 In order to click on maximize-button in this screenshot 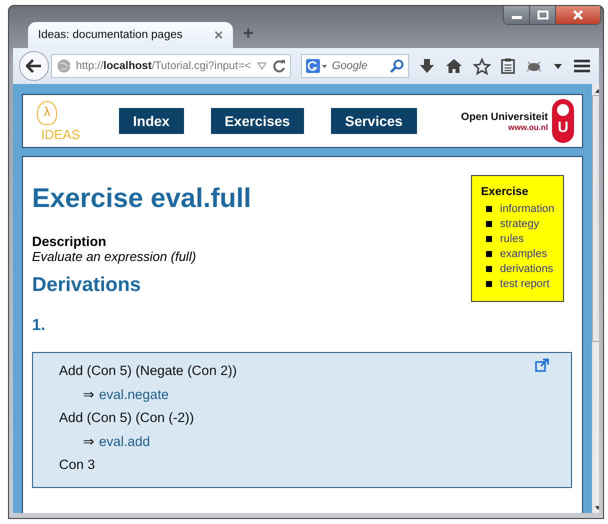, I will do `click(543, 15)`.